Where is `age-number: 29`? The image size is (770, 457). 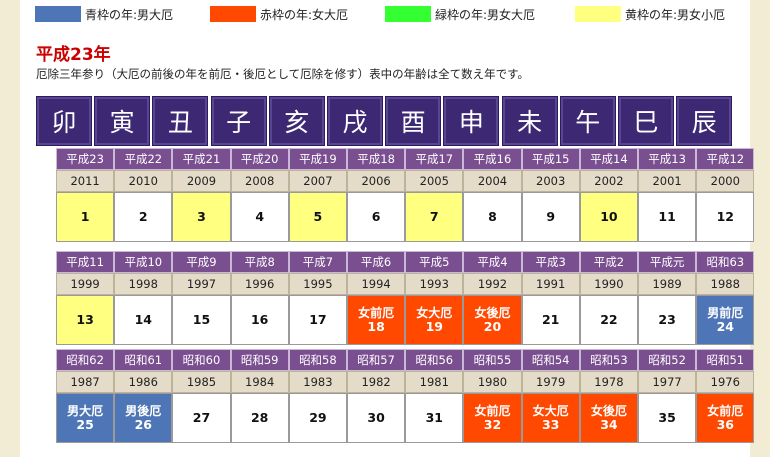
age-number: 29 is located at coordinates (318, 417).